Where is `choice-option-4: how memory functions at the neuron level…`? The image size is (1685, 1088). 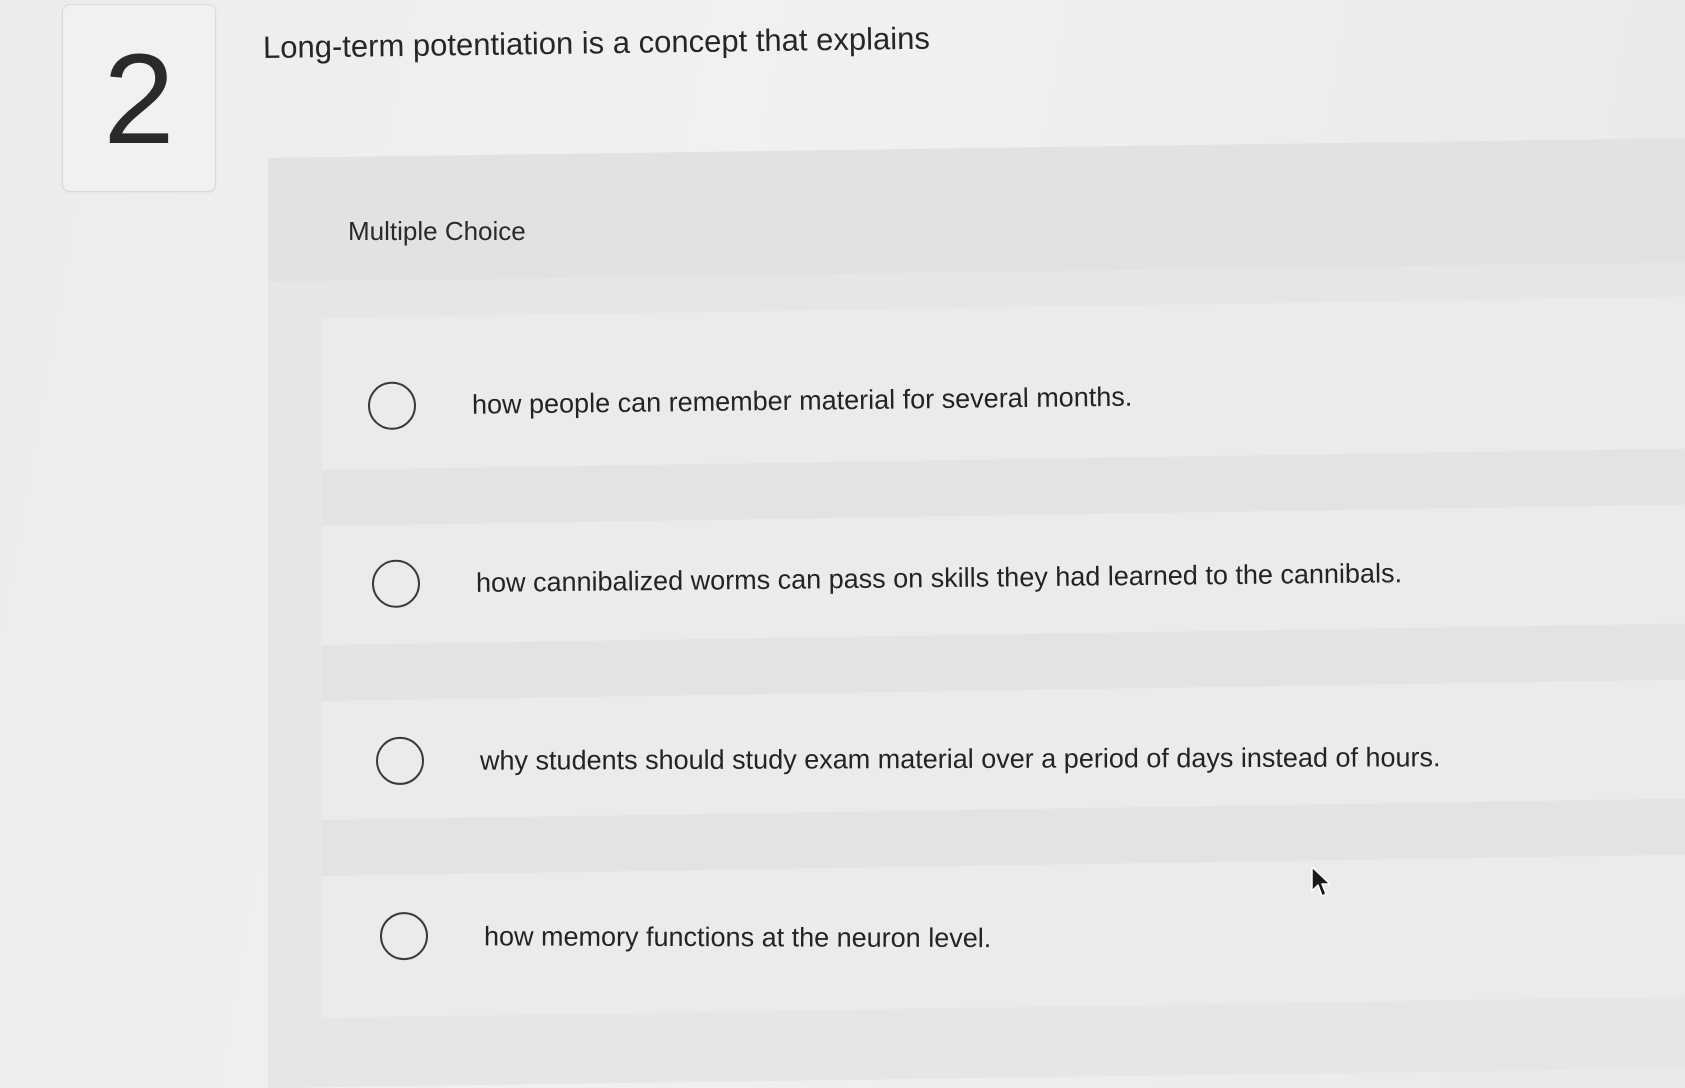
choice-option-4: how memory functions at the neuron level… is located at coordinates (685, 937).